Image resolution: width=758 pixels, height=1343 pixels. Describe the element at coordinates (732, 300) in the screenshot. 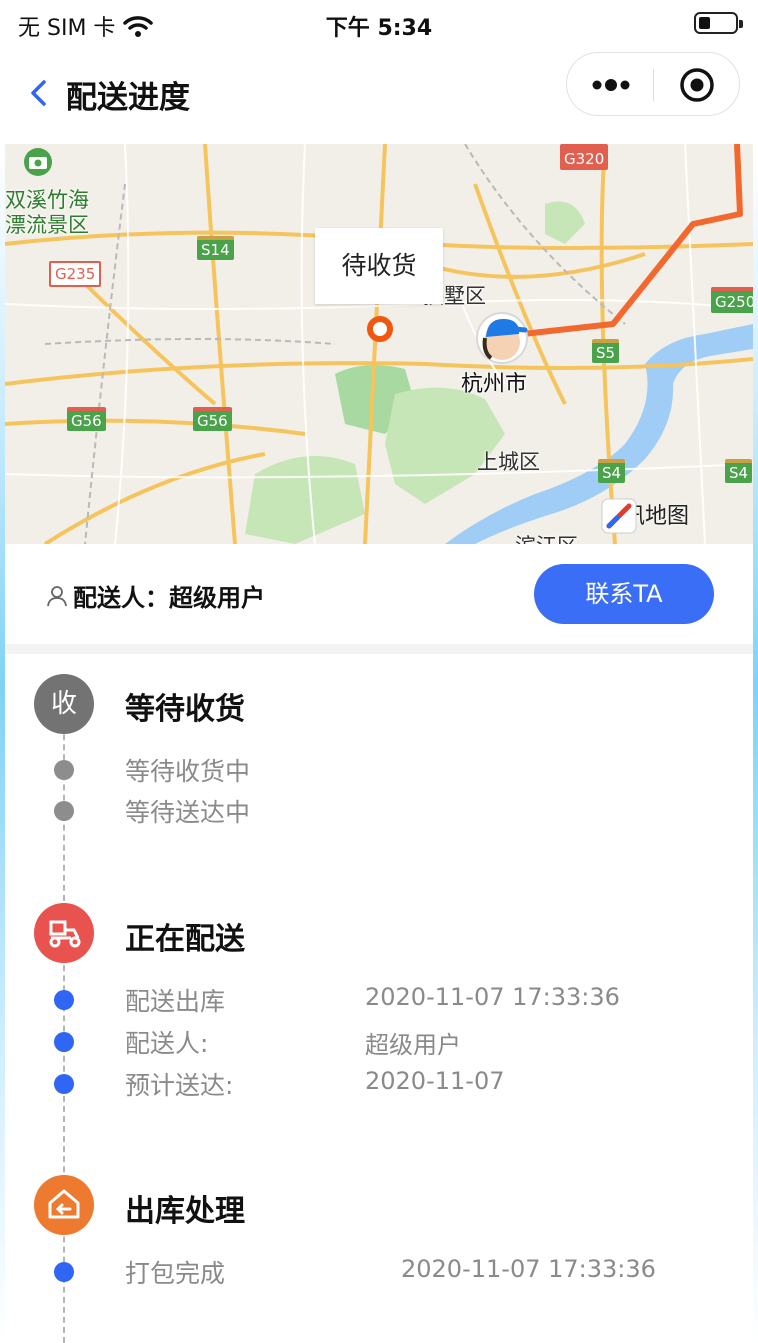

I see `road-shield: G250` at that location.